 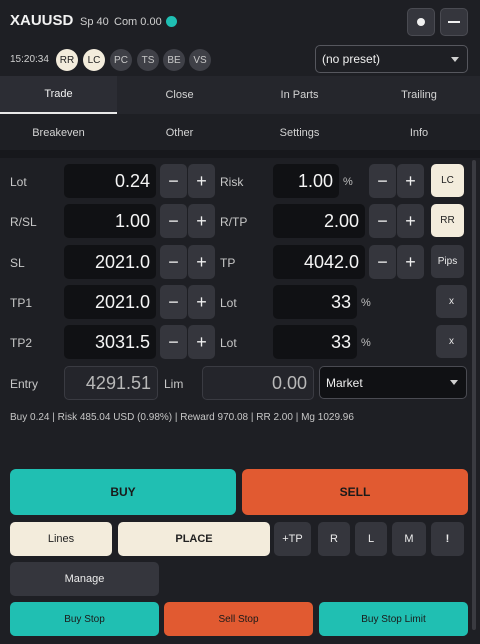 I want to click on sl-input: 2021.0, so click(x=110, y=262).